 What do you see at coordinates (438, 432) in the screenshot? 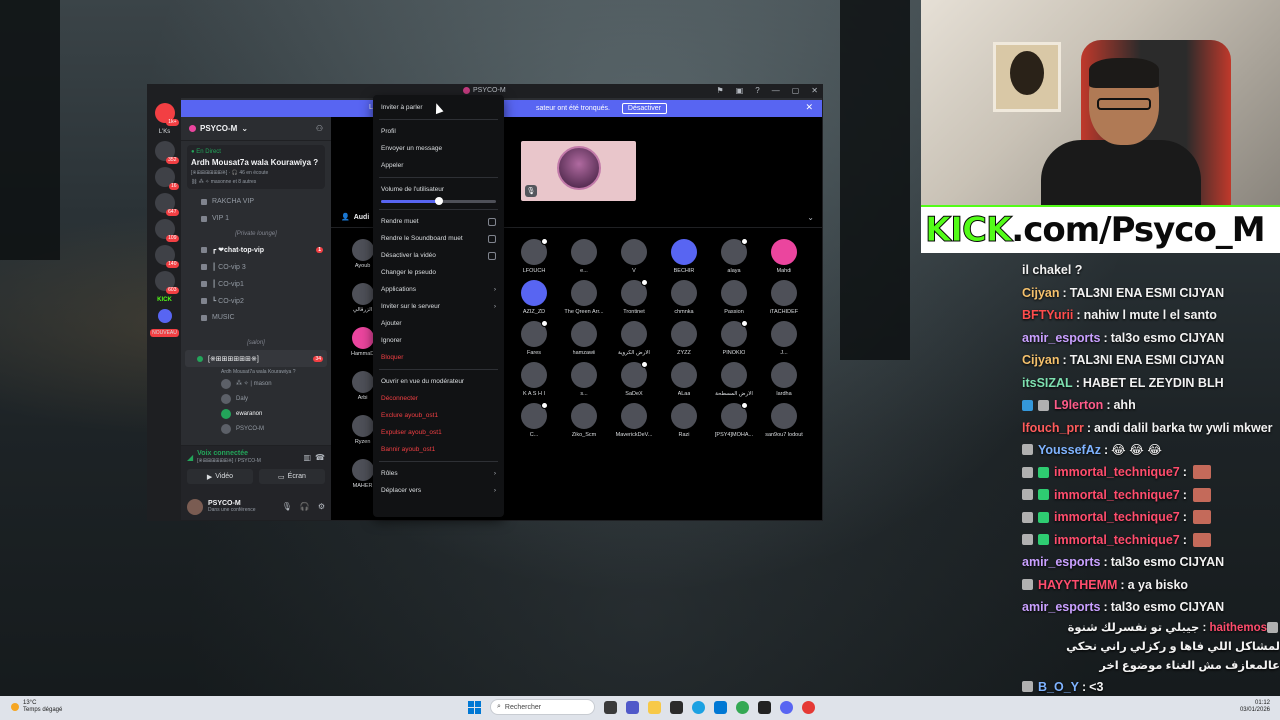
I see `menu-item-expulser-ayoub-ost1: Expulser ayoub_ost1` at bounding box center [438, 432].